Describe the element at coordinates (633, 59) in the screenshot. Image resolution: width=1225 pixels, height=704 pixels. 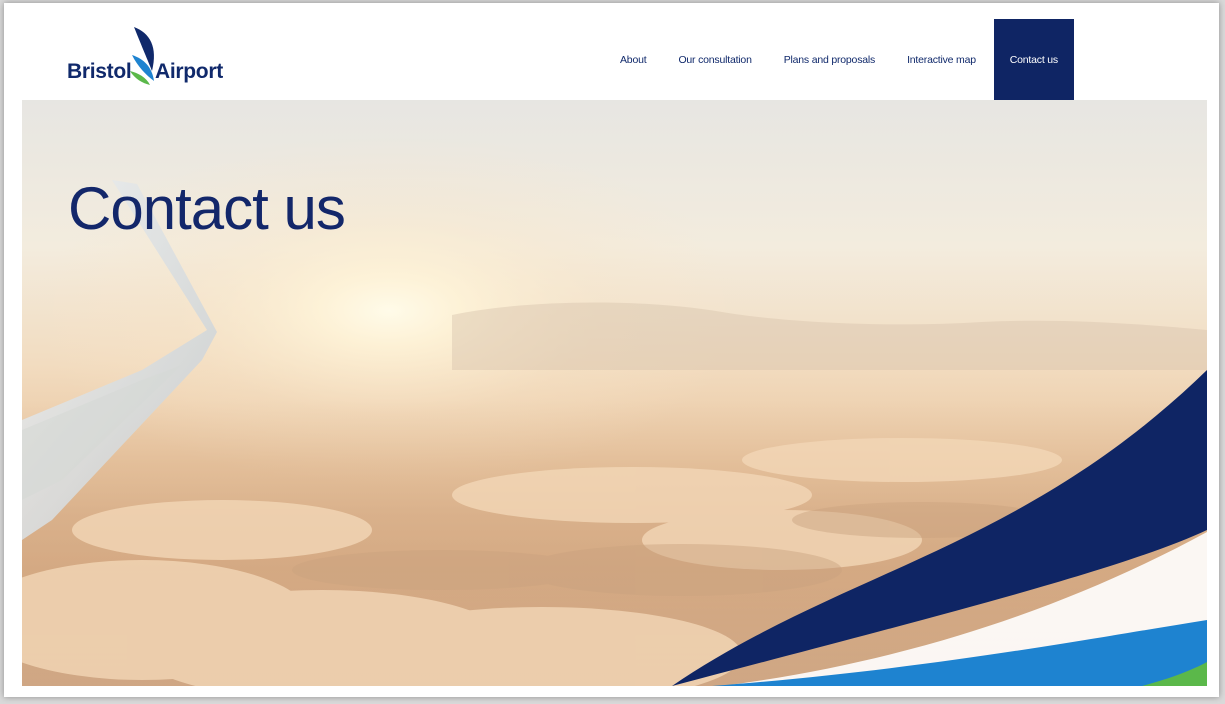
I see `nav-item-about: About` at that location.